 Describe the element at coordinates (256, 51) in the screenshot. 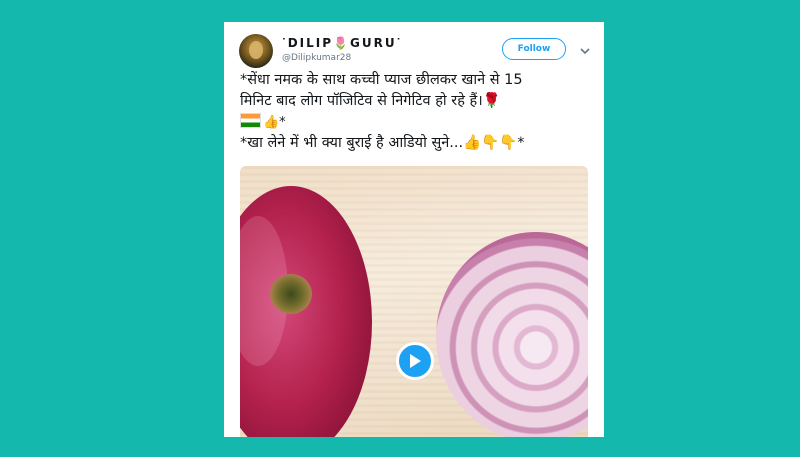

I see `avatar` at that location.